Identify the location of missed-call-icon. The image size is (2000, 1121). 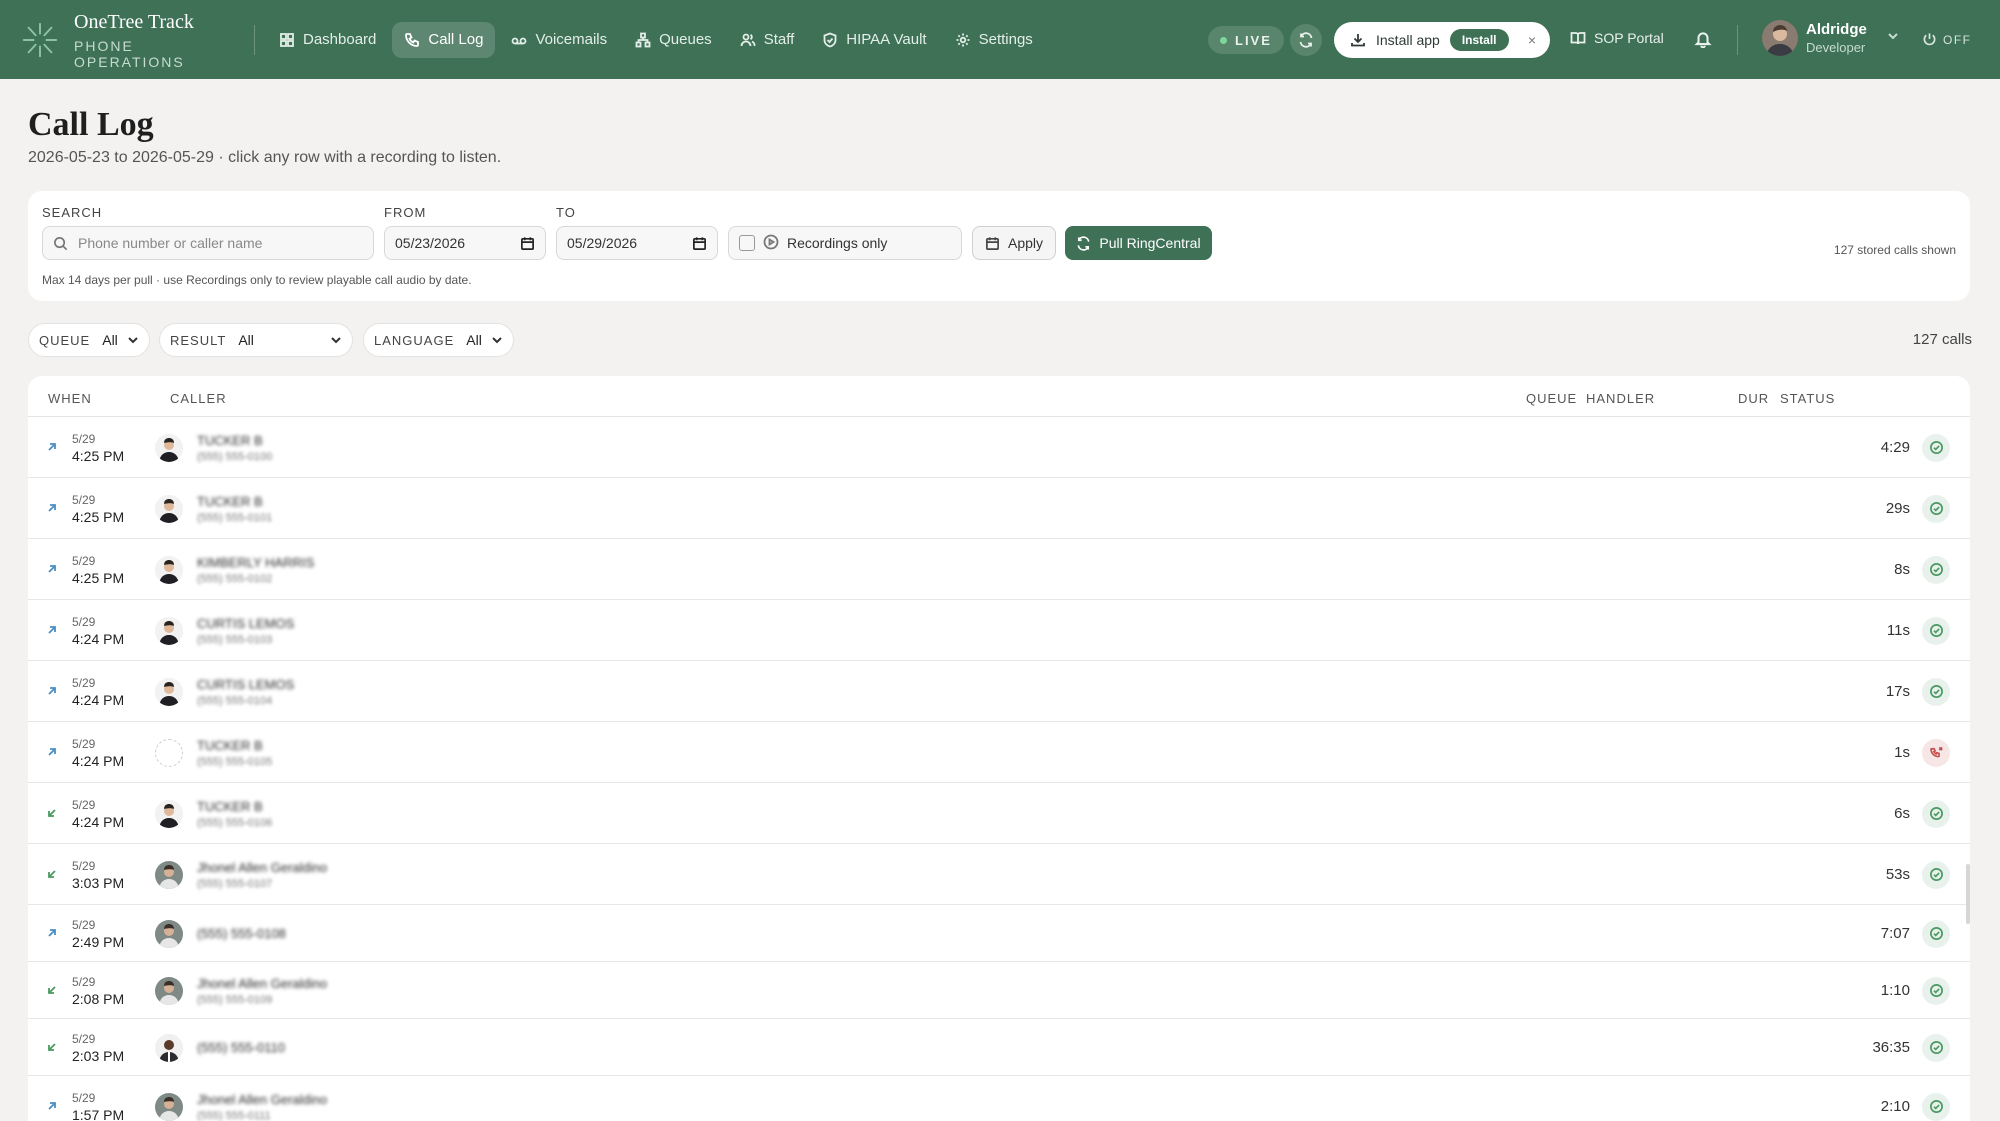
(1936, 752).